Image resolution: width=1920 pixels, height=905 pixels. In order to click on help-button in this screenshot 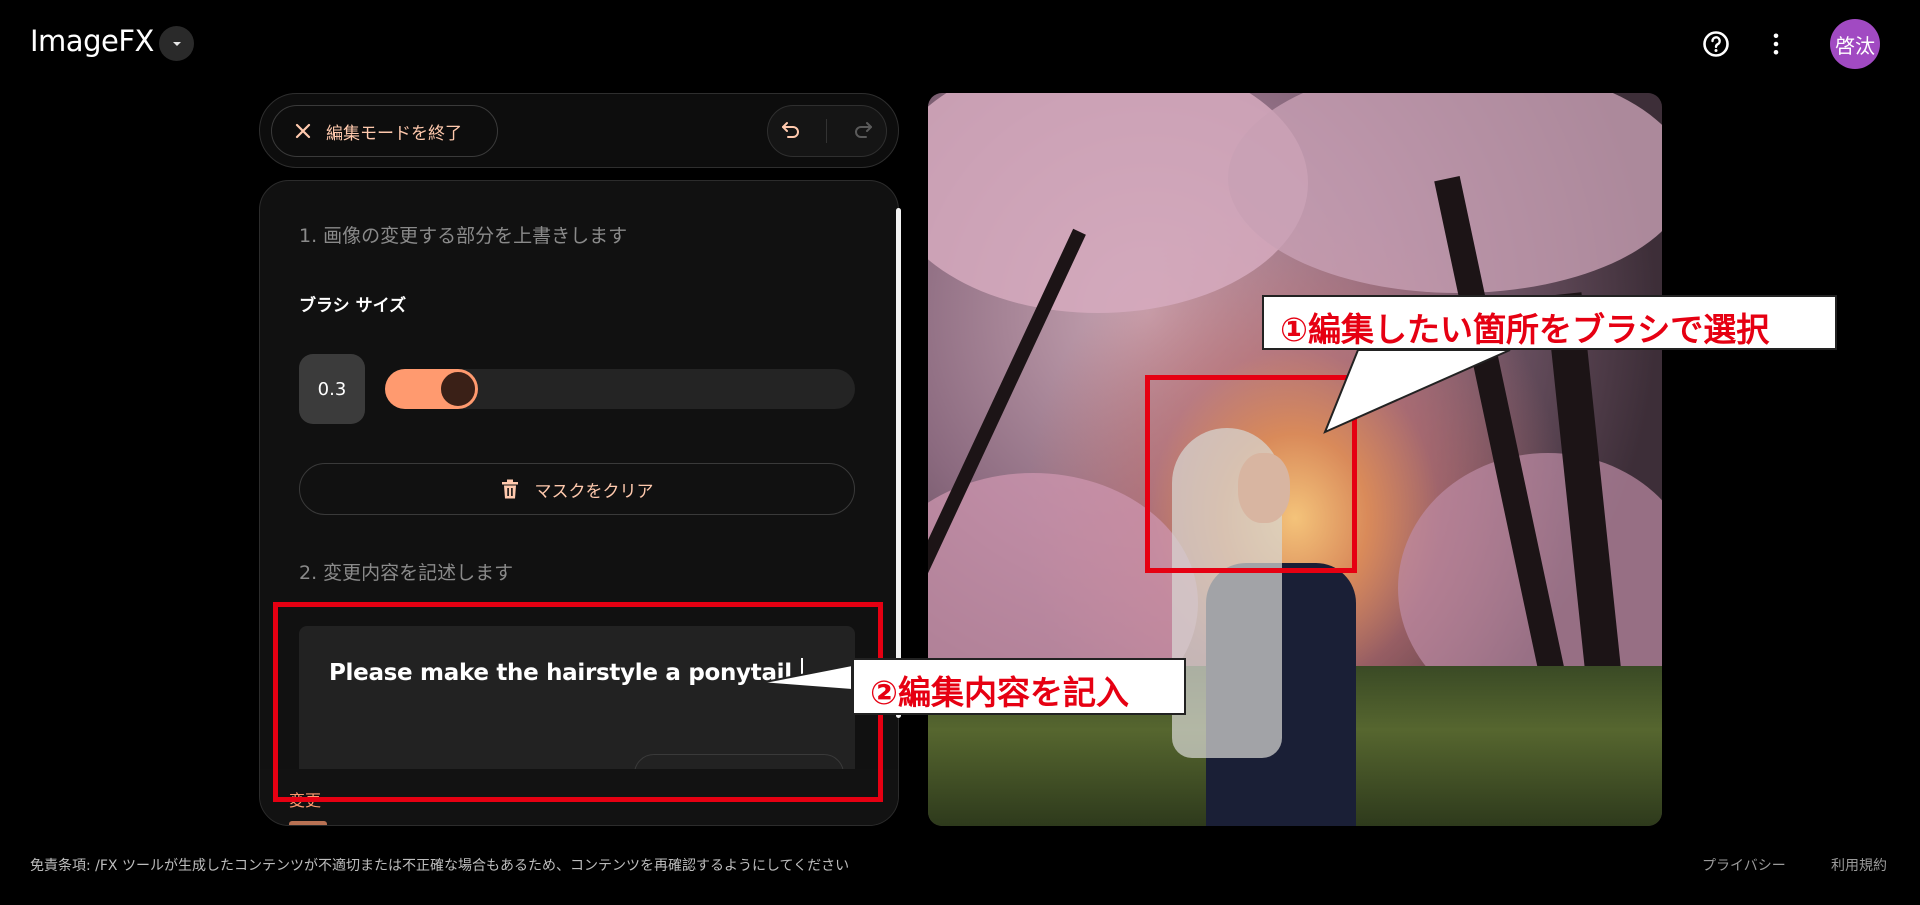, I will do `click(1716, 44)`.